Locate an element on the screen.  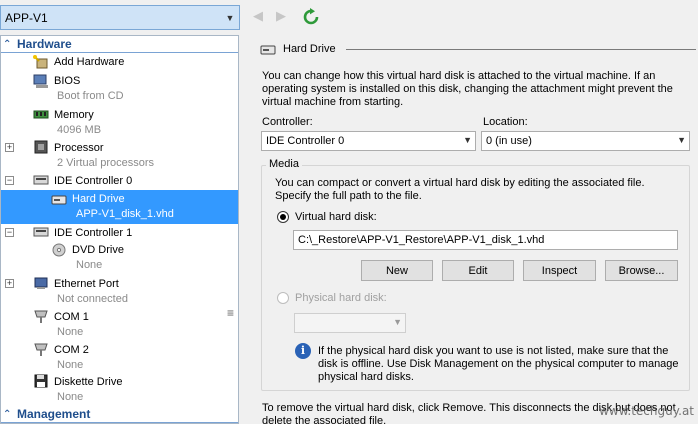
location-value: 0 (in use) is located at coordinates (509, 141).